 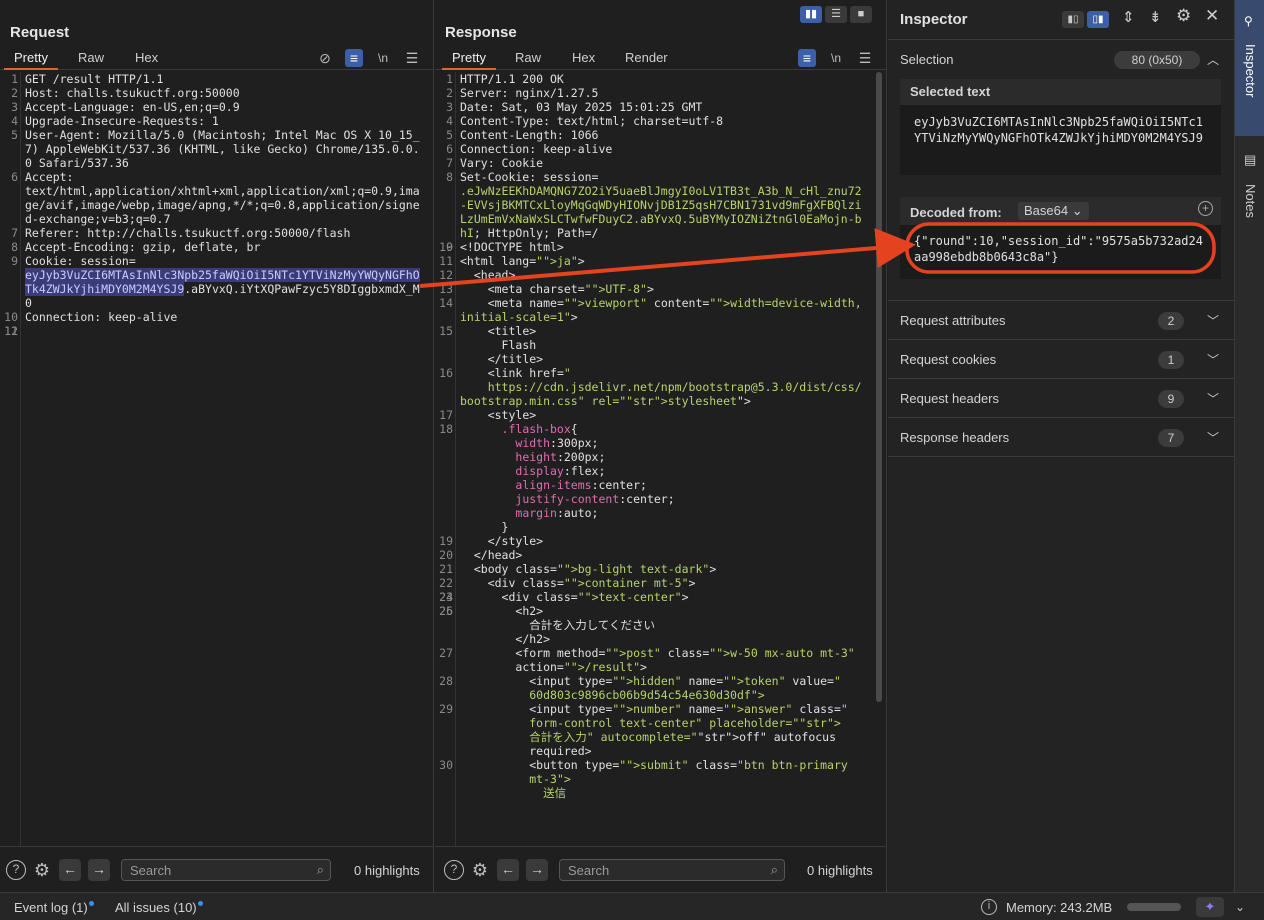 I want to click on request-search: ⌕, so click(x=226, y=870).